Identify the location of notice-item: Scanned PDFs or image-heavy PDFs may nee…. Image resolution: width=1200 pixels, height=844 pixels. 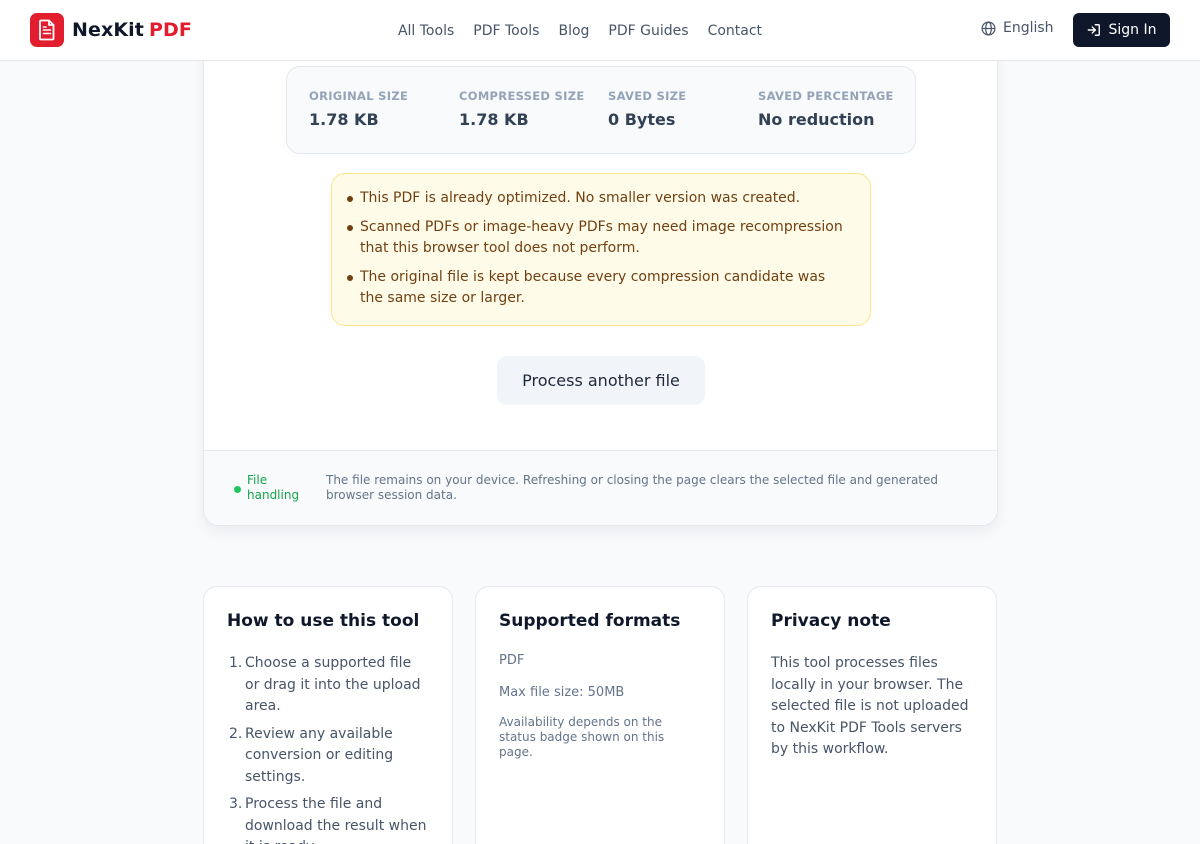
(598, 238).